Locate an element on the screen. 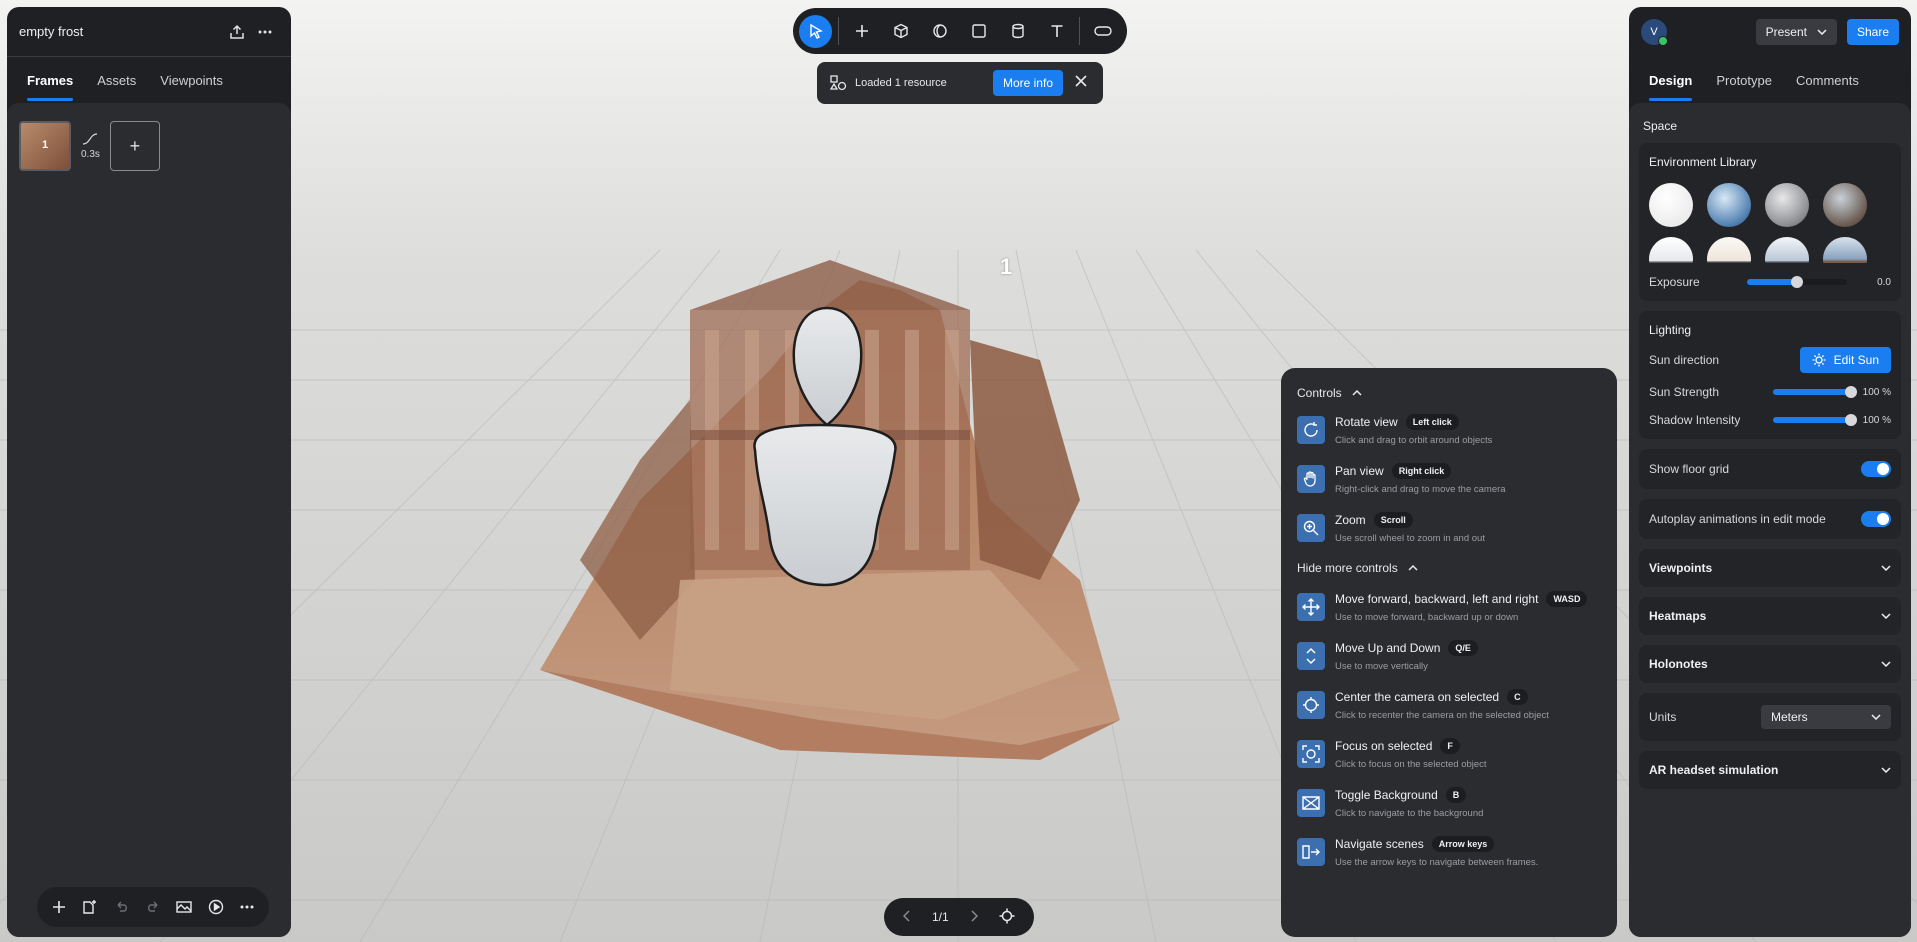 Image resolution: width=1917 pixels, height=942 pixels. add-icon is located at coordinates (59, 907).